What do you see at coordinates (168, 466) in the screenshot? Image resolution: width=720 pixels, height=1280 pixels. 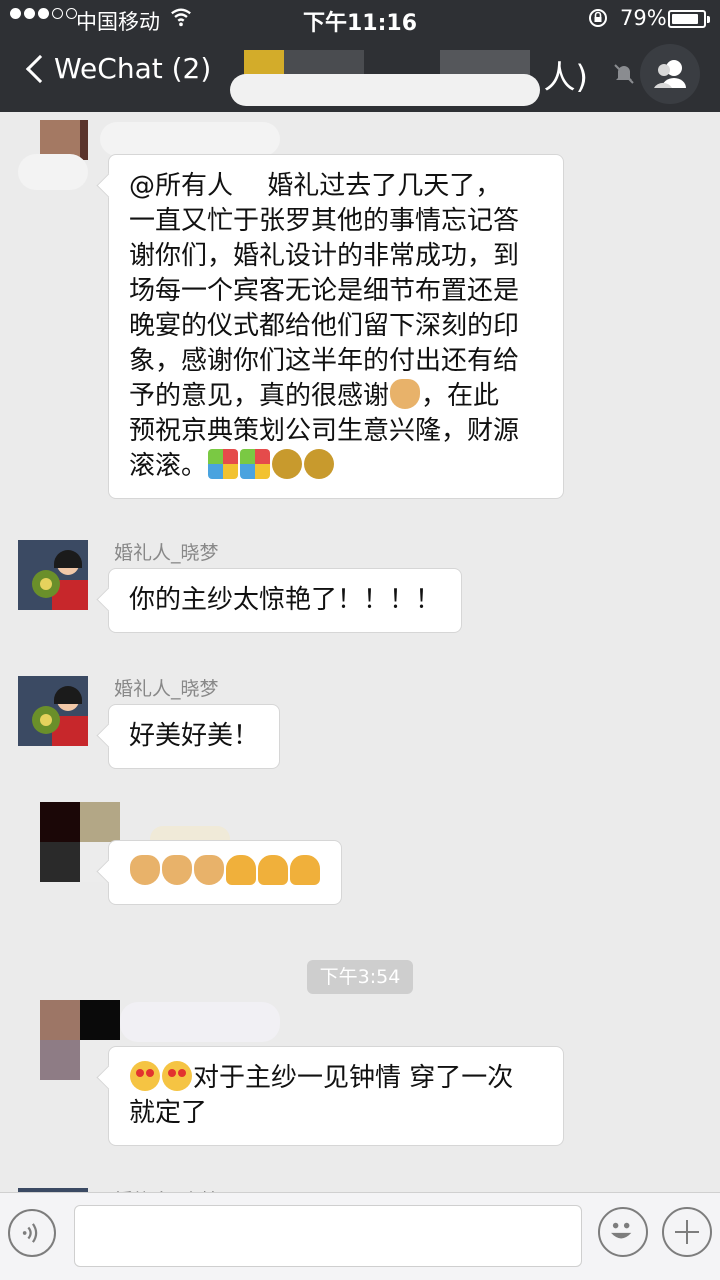 I see `message-text: 滚滚。` at bounding box center [168, 466].